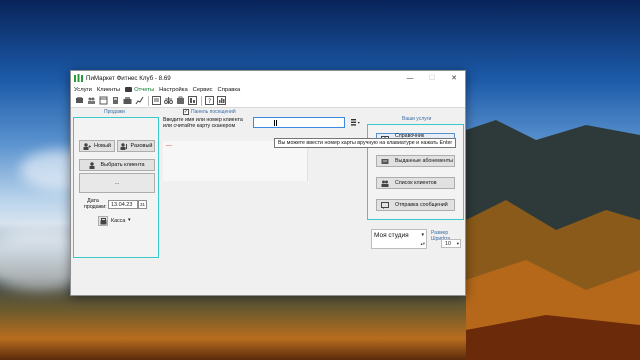 Image resolution: width=640 pixels, height=360 pixels. Describe the element at coordinates (78, 78) in the screenshot. I see `app-logo-icon` at that location.